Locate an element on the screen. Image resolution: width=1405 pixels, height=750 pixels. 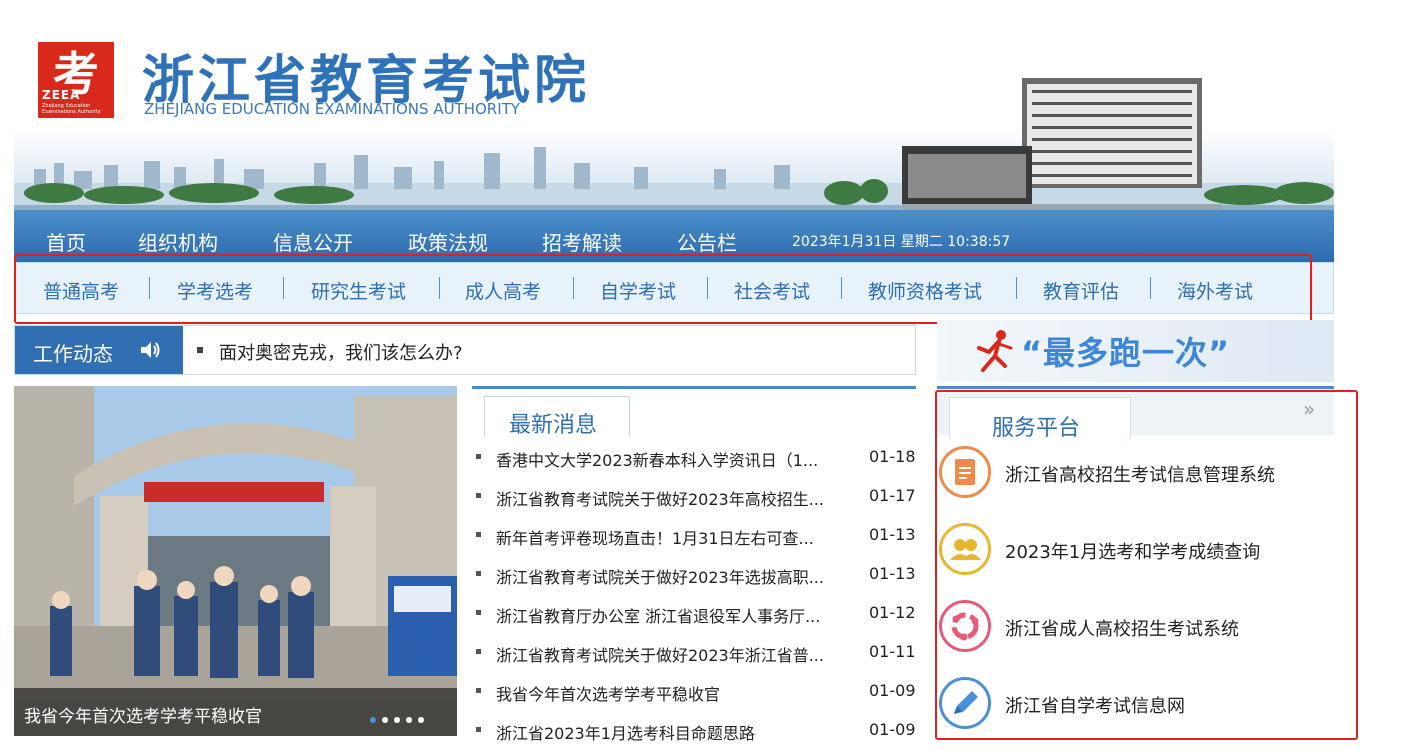
news-date: 01-17 is located at coordinates (892, 495).